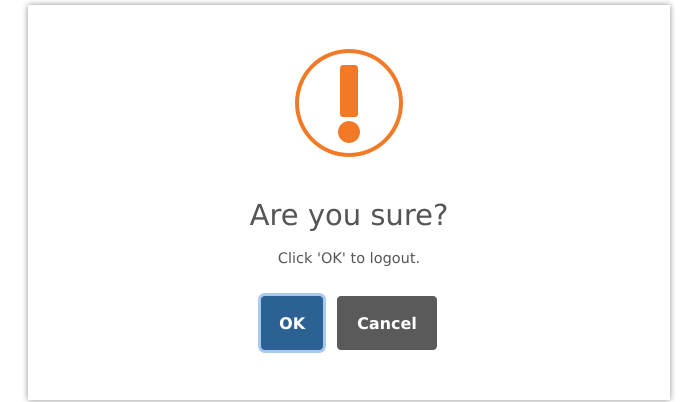  What do you see at coordinates (387, 323) in the screenshot?
I see `cancel-button: Cancel` at bounding box center [387, 323].